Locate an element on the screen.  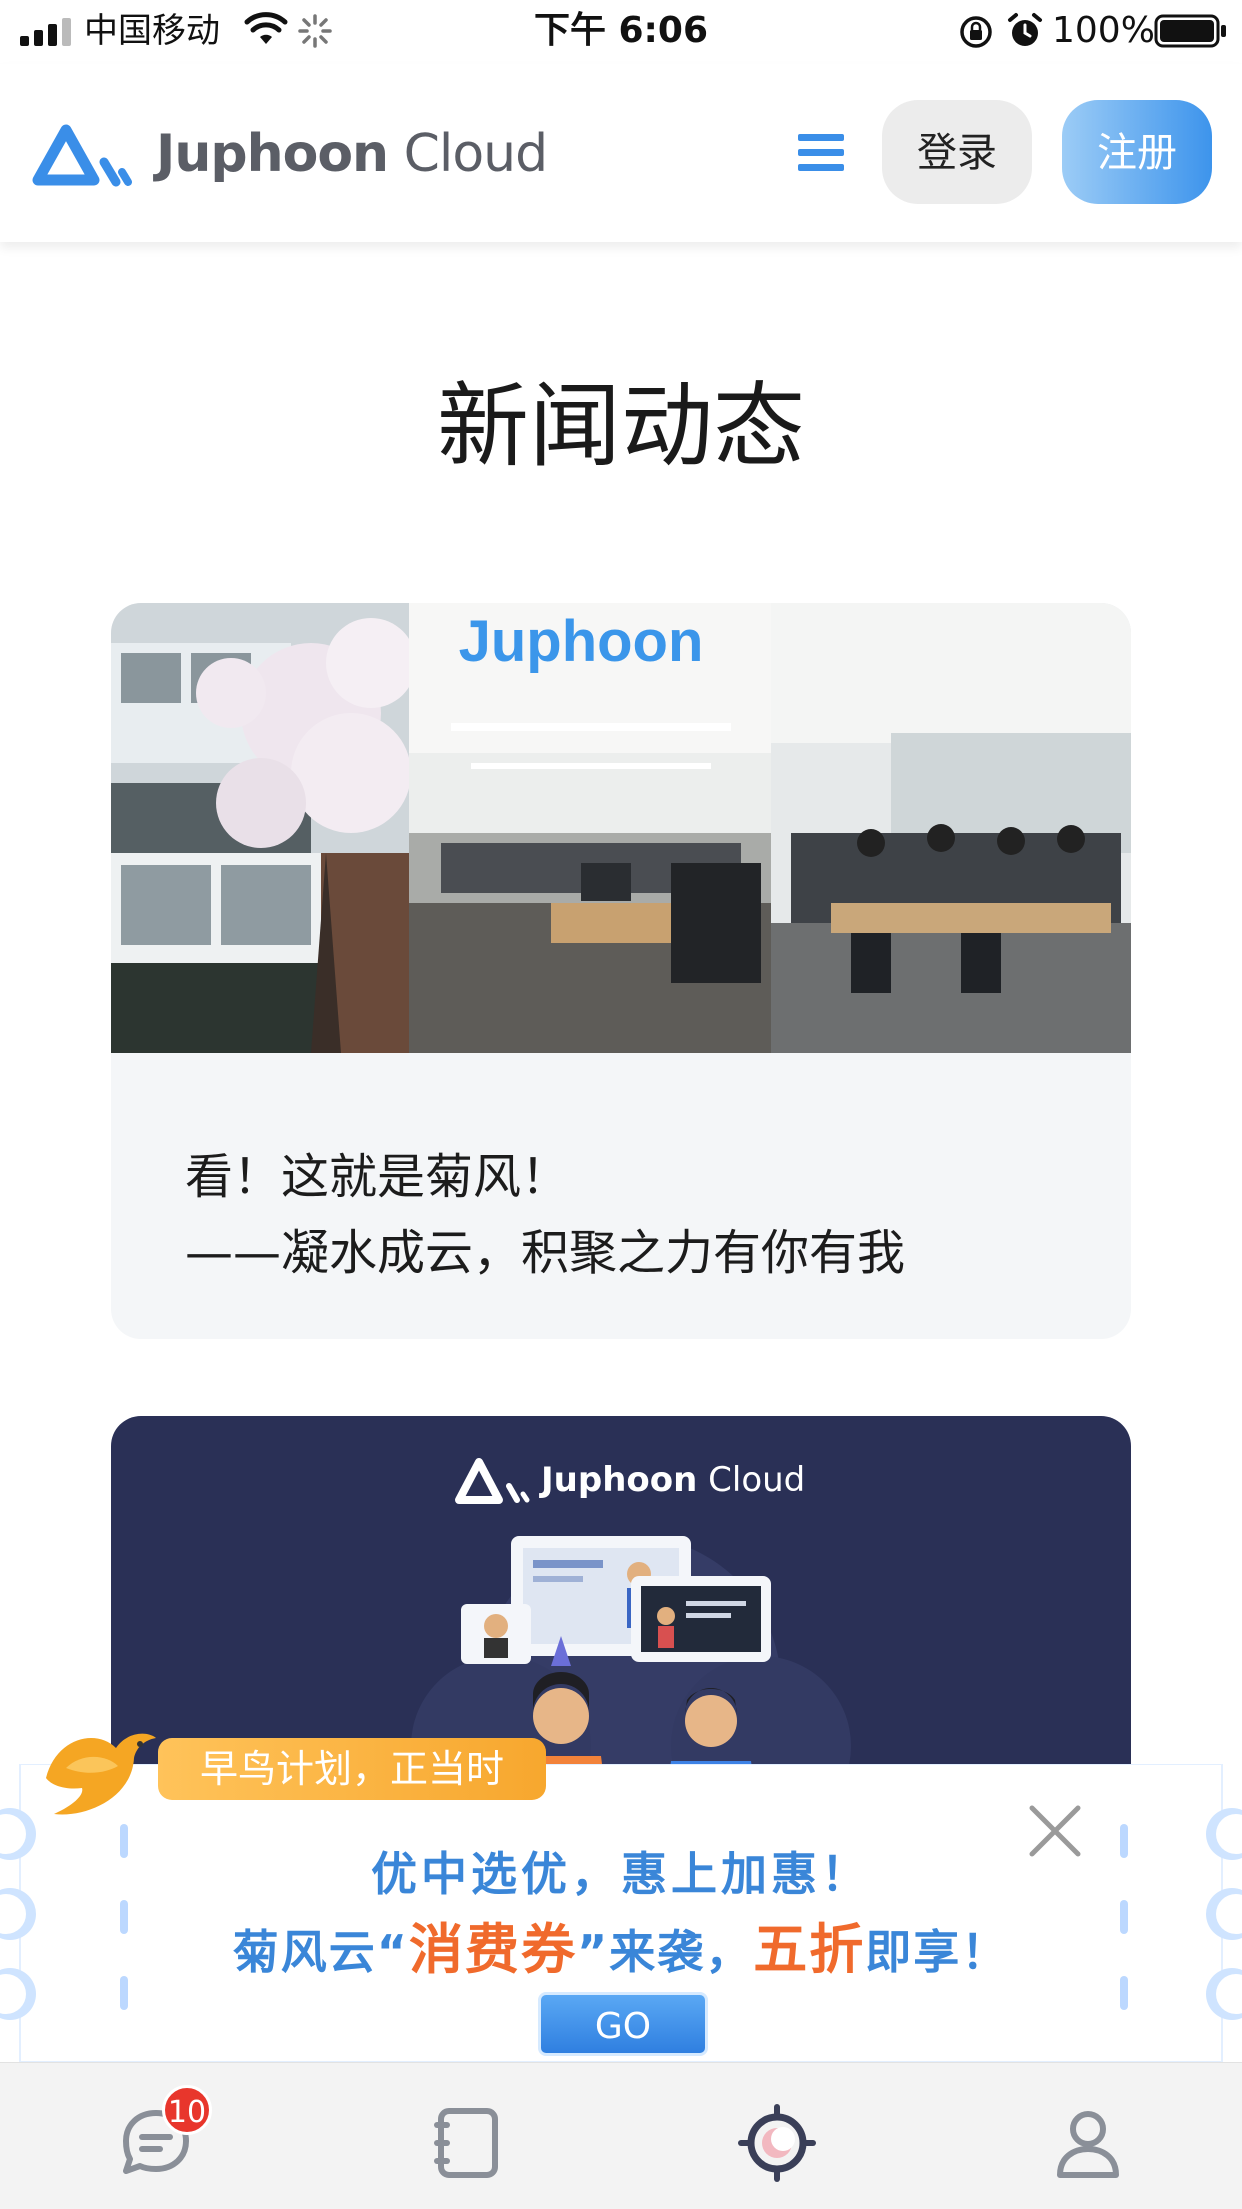
discover-icon is located at coordinates (777, 2143).